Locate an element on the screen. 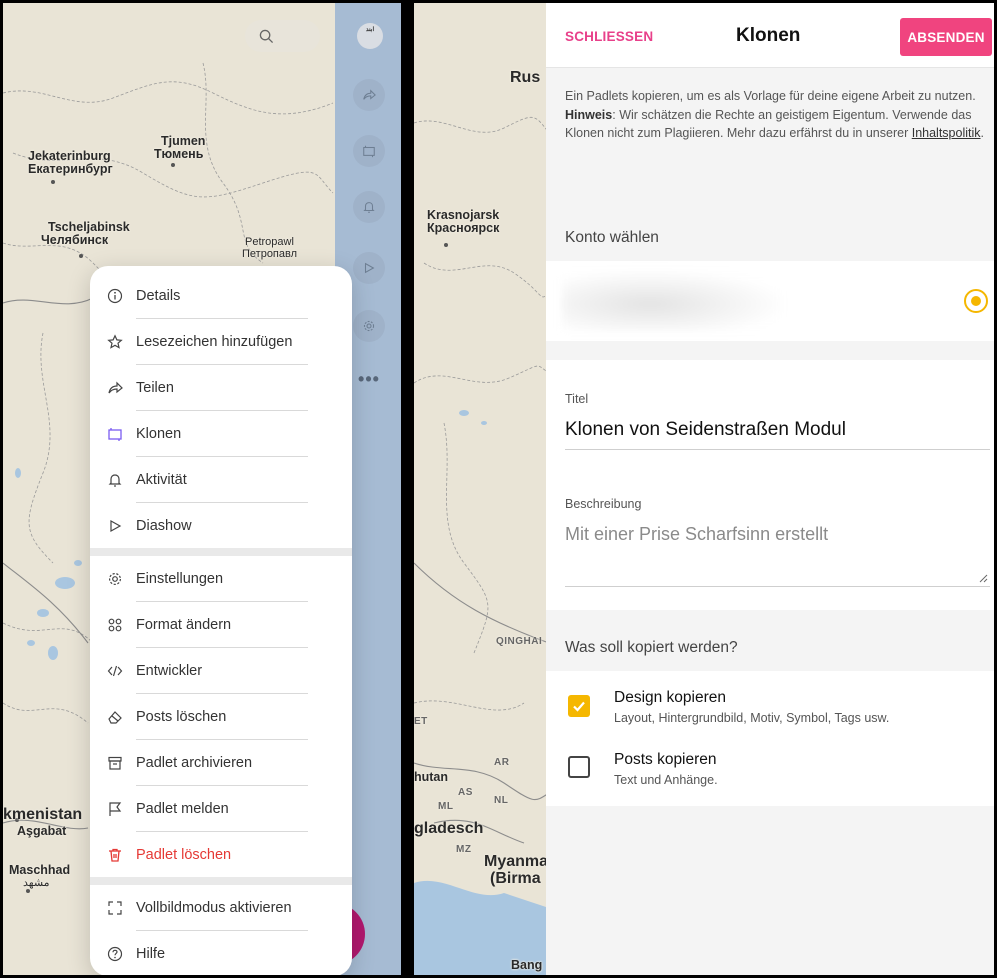 The height and width of the screenshot is (978, 997). menu-item-label: Lesezeichen hinzufügen is located at coordinates (214, 342).